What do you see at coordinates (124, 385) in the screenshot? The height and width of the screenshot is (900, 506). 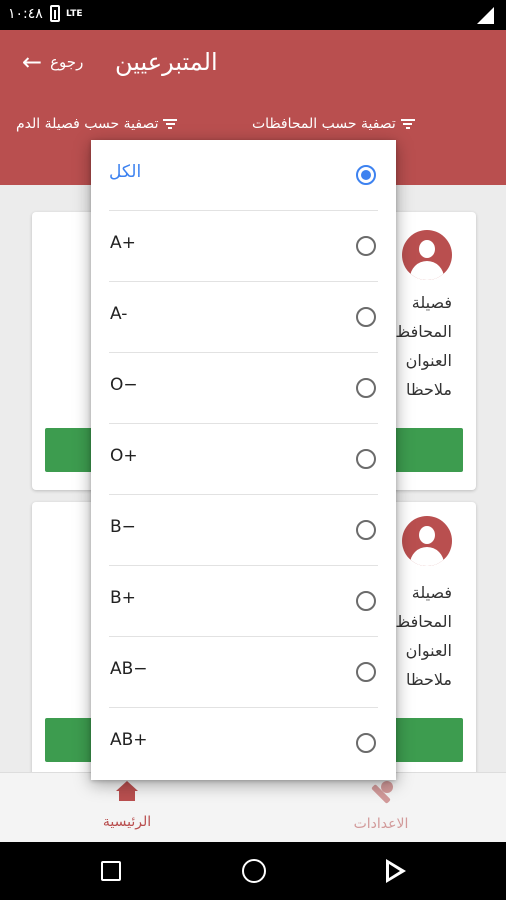 I see `option-label: O−` at bounding box center [124, 385].